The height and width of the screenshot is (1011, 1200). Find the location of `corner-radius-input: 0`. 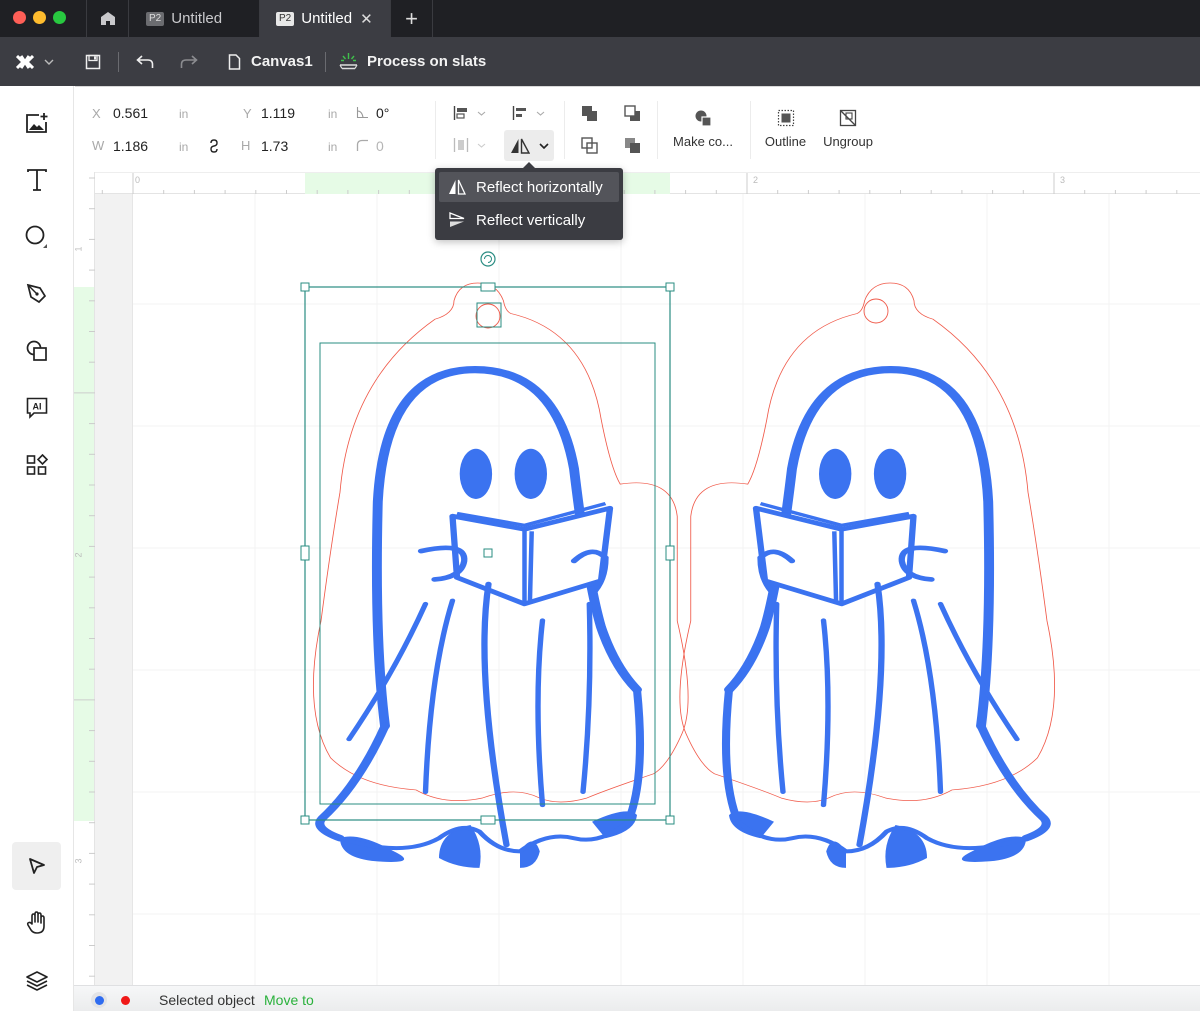

corner-radius-input: 0 is located at coordinates (380, 146).